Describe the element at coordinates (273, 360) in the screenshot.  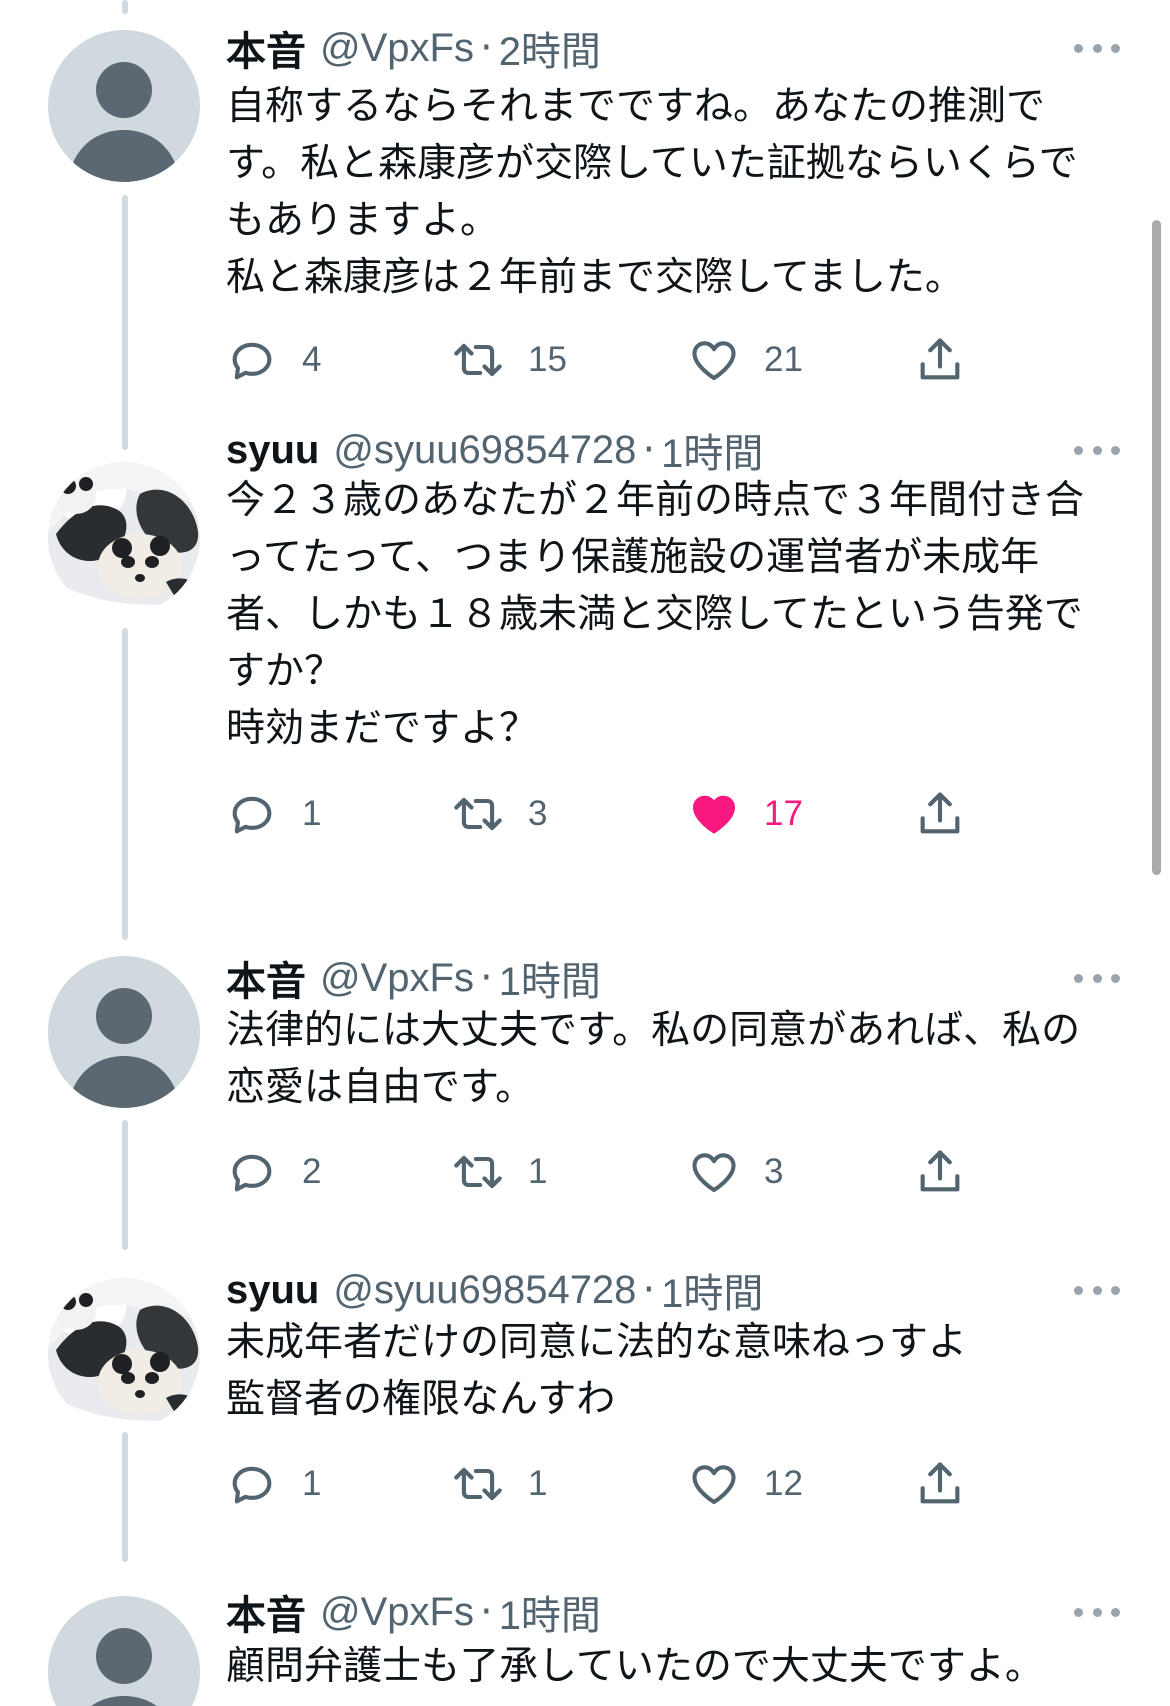
I see `reply-button: 4` at that location.